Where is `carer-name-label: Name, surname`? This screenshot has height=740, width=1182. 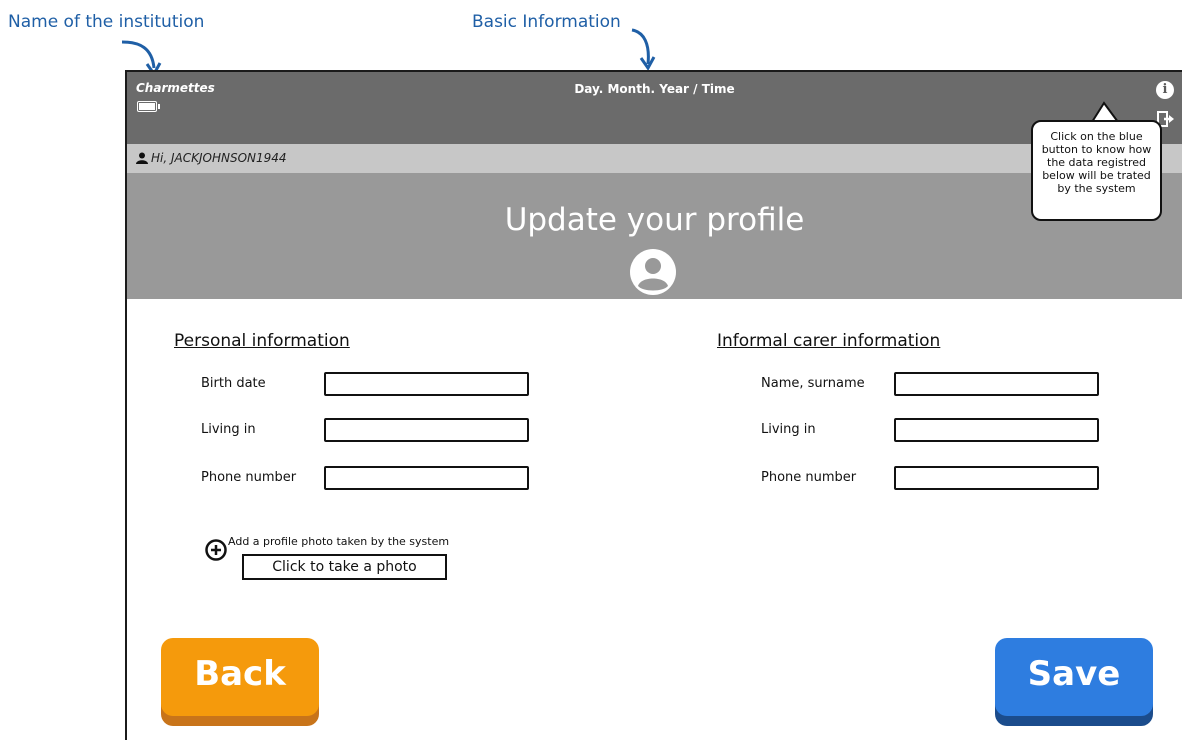 carer-name-label: Name, surname is located at coordinates (813, 383).